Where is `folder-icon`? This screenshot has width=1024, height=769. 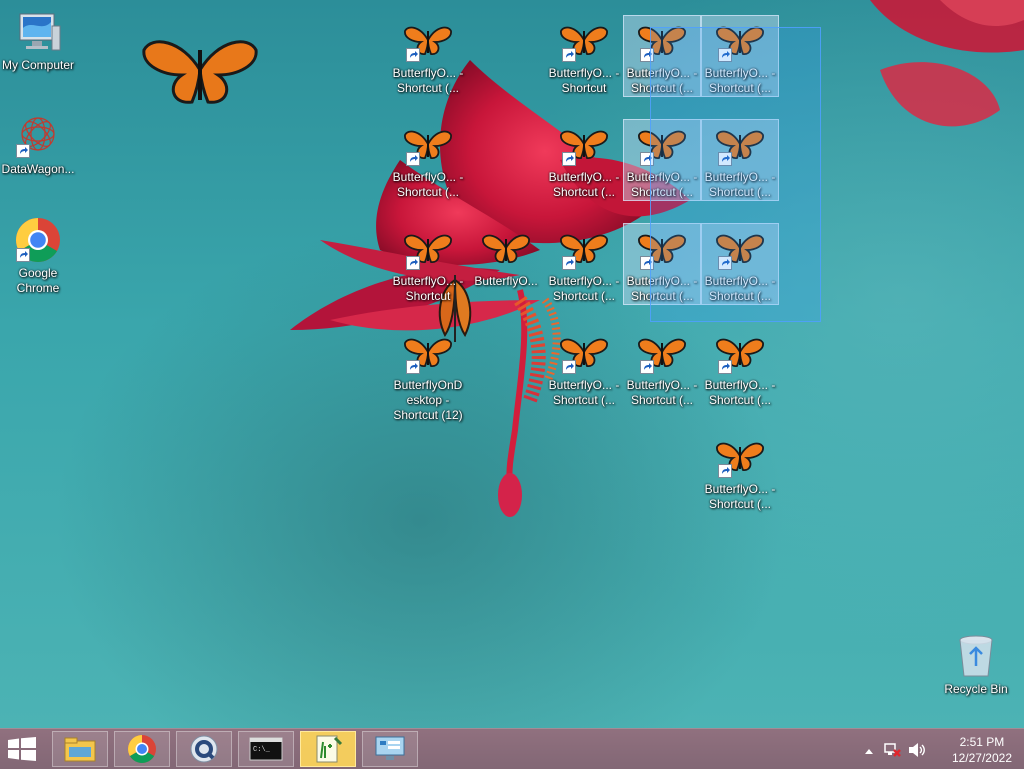
folder-icon is located at coordinates (80, 749).